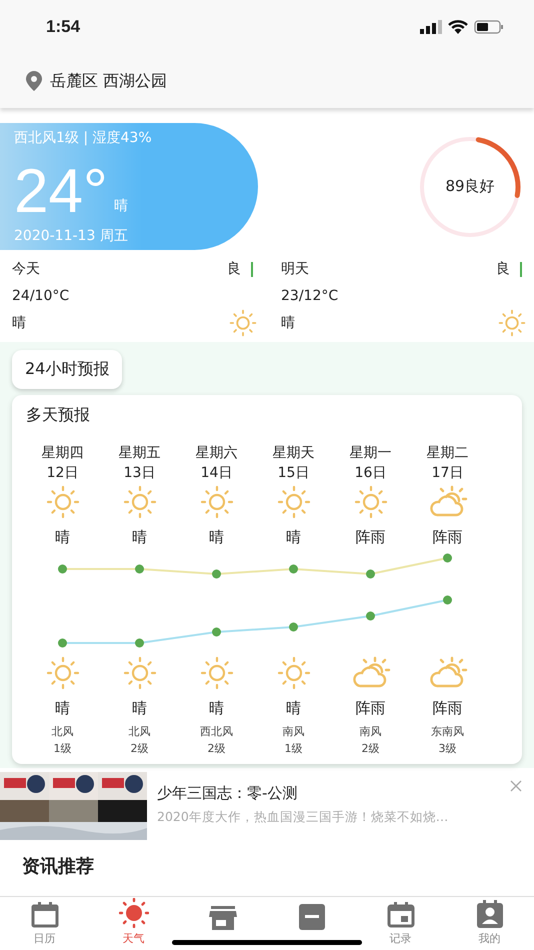 The image size is (534, 950). I want to click on temperature-range: 24/10°C, so click(41, 296).